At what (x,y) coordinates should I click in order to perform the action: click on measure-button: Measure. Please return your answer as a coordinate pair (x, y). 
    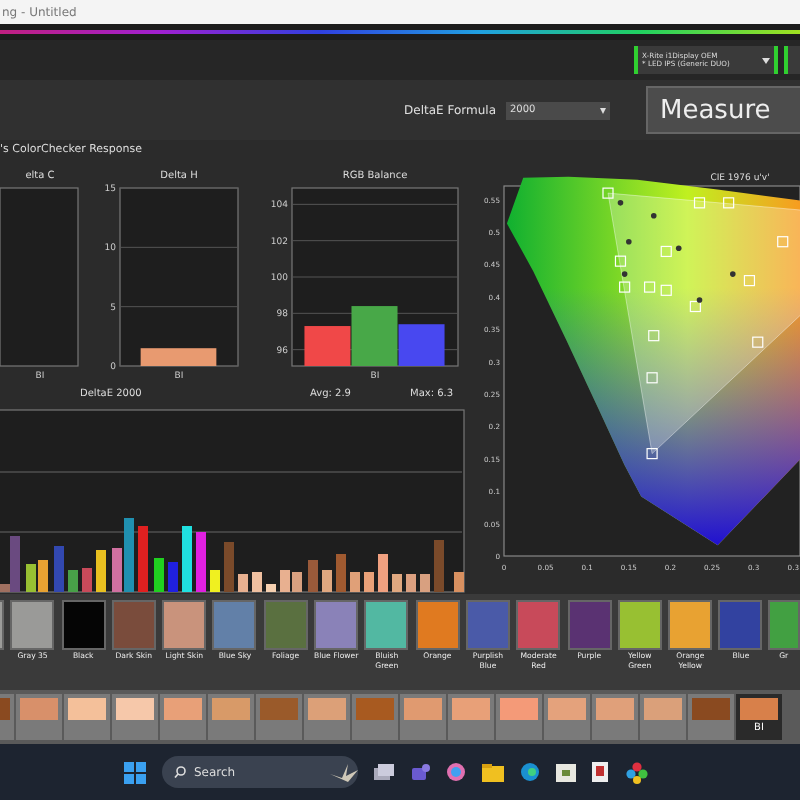
    Looking at the image, I should click on (723, 110).